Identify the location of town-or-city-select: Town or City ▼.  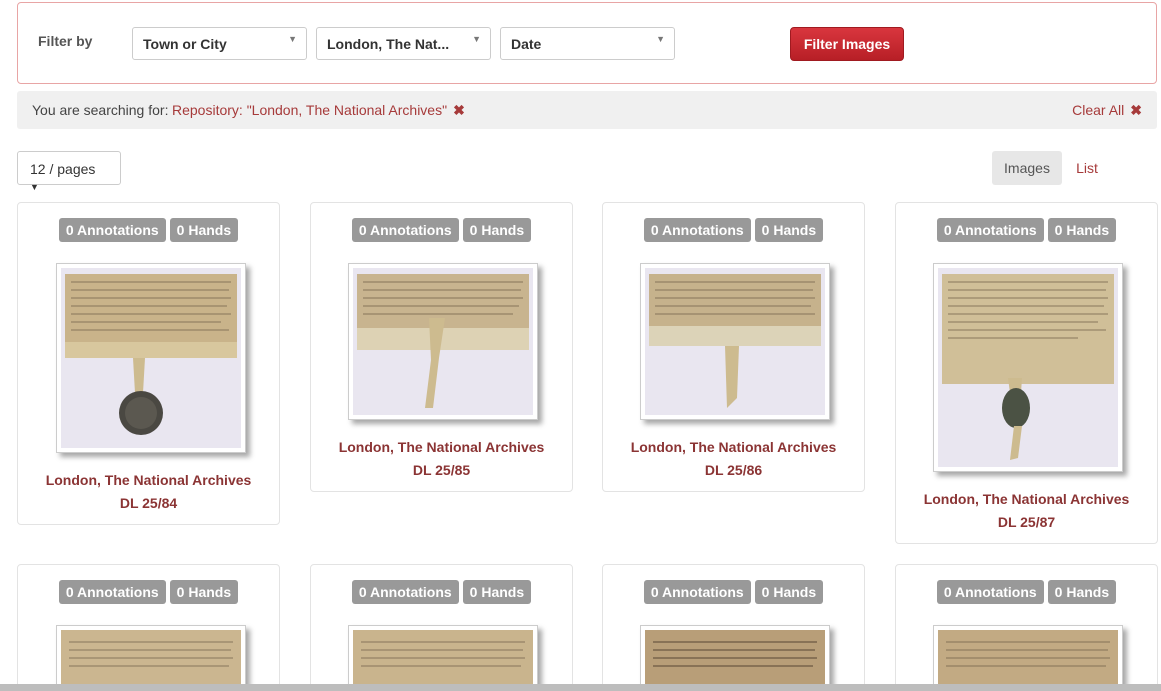
(219, 43).